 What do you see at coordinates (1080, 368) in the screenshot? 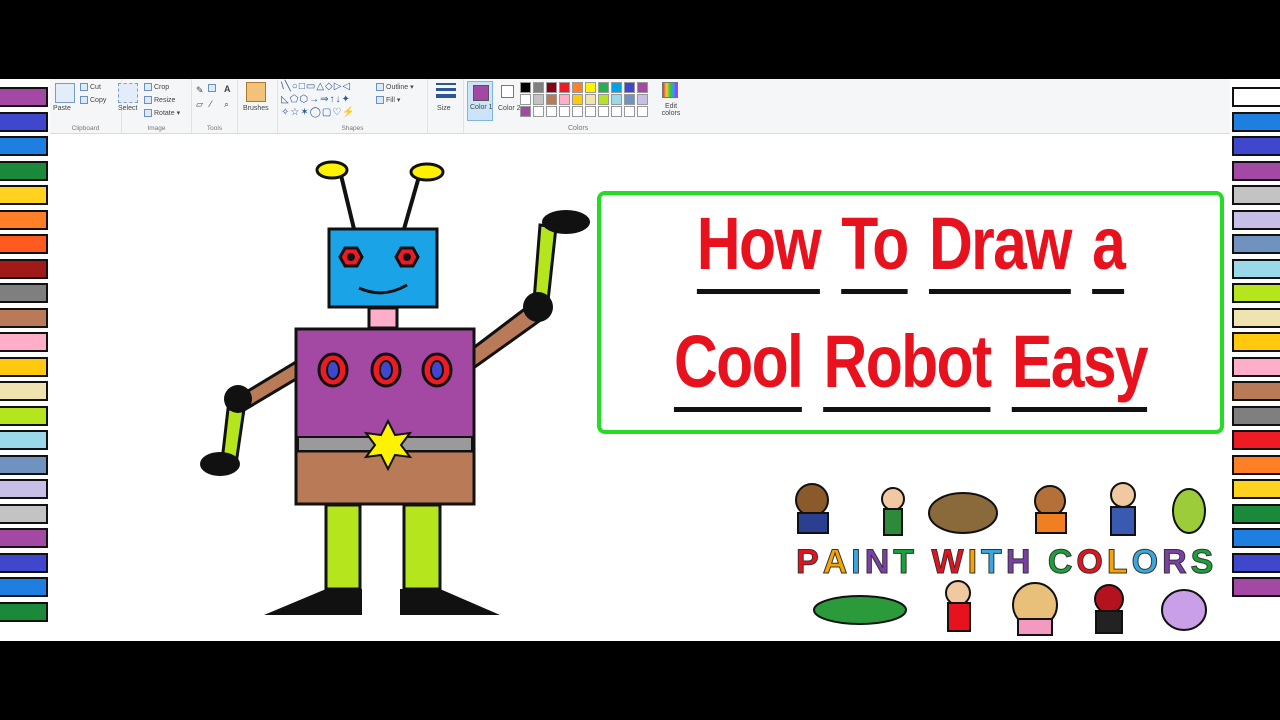
I see `title-word: Easy` at bounding box center [1080, 368].